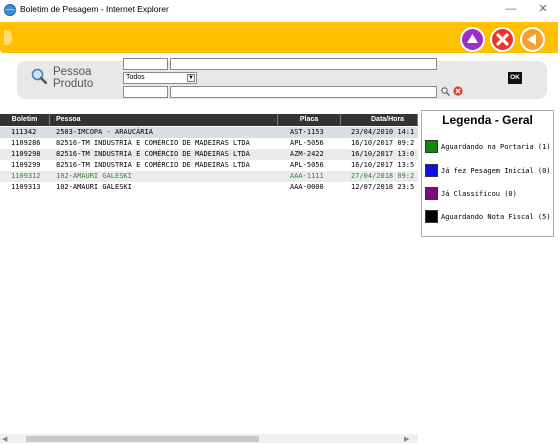 The image size is (560, 445). What do you see at coordinates (458, 91) in the screenshot?
I see `clear-icon` at bounding box center [458, 91].